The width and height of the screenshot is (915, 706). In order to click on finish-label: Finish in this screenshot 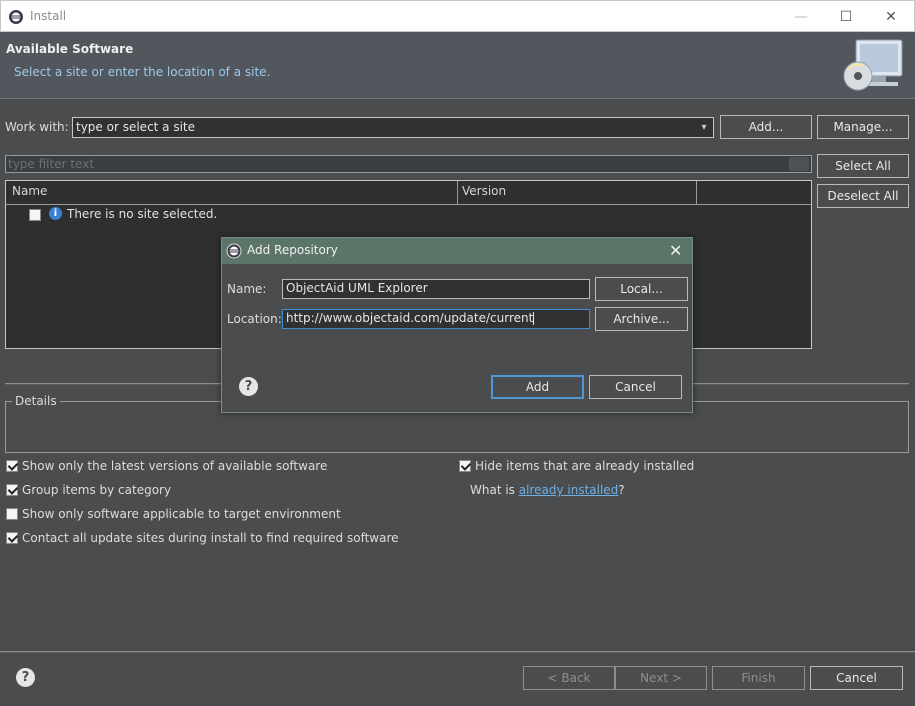, I will do `click(758, 678)`.